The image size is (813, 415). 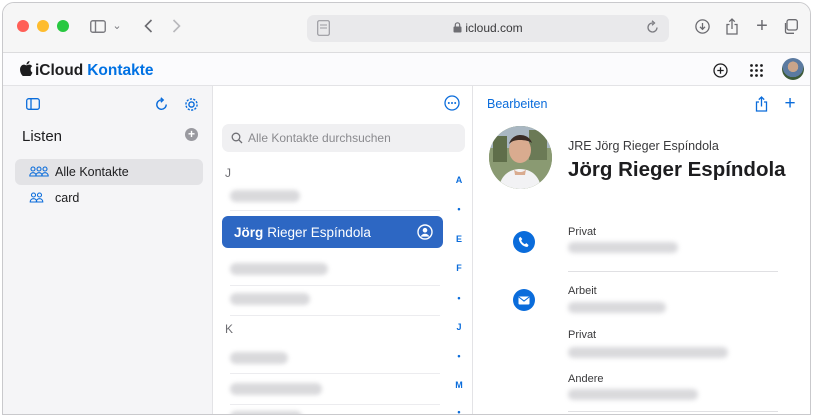 I want to click on search-icon, so click(x=237, y=138).